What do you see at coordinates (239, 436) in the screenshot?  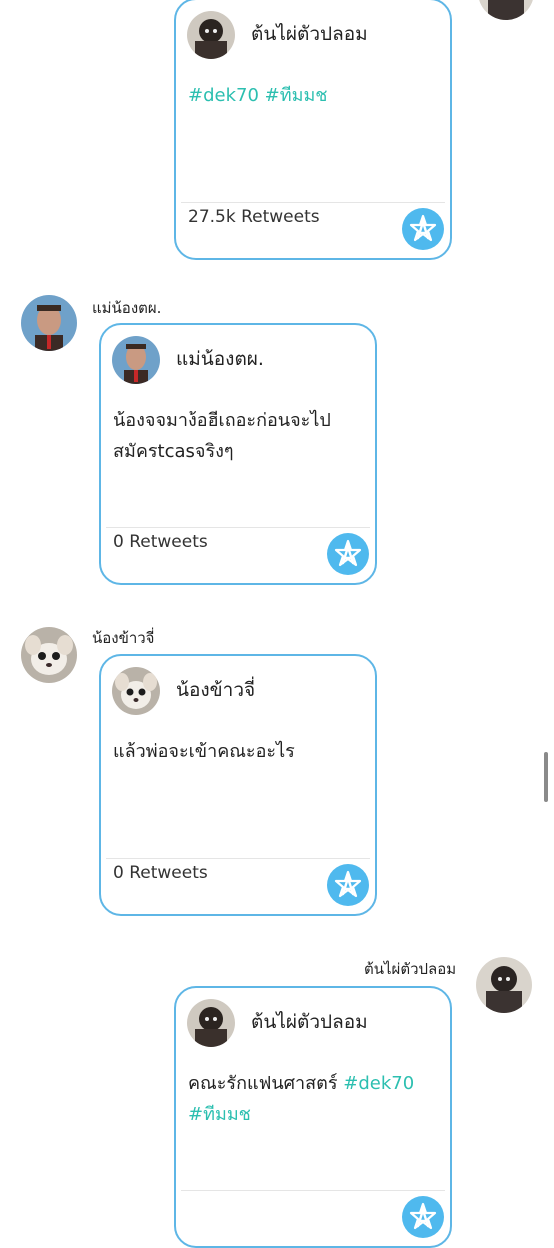 I see `card-text: น้องจจมาง้อฮีเถอะก่อนจะไป สมัครtcasจริงๆ` at bounding box center [239, 436].